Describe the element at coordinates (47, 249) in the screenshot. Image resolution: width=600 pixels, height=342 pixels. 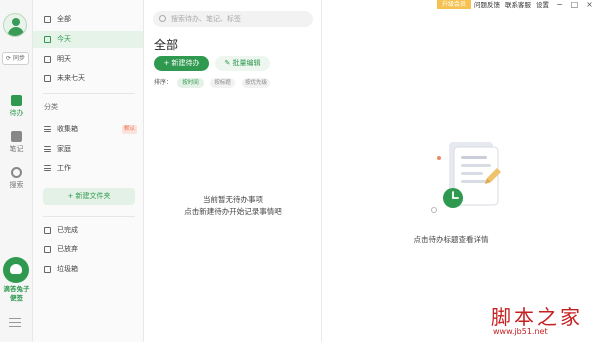
I see `abandon-icon` at that location.